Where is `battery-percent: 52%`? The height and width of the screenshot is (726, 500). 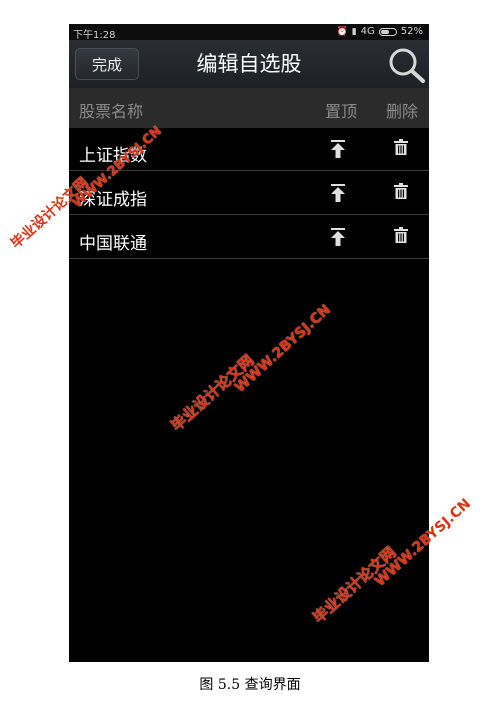 battery-percent: 52% is located at coordinates (411, 31).